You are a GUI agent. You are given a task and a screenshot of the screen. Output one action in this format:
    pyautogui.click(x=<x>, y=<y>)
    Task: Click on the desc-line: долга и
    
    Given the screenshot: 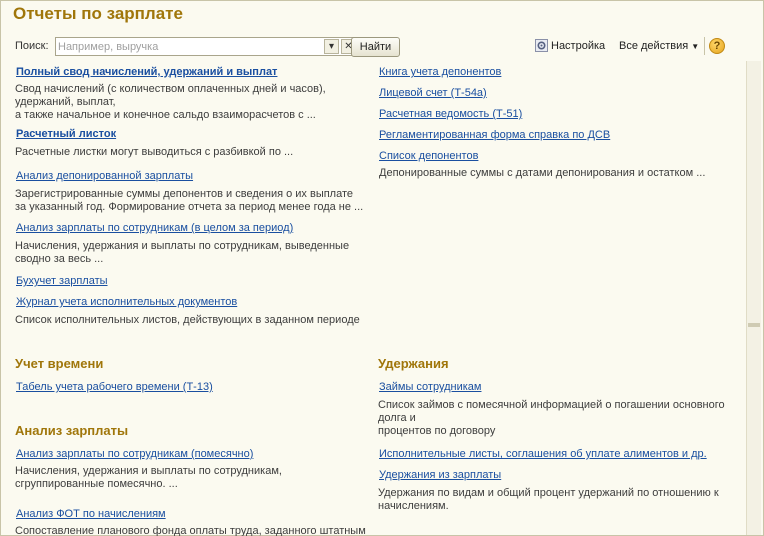 What is the action you would take?
    pyautogui.click(x=397, y=418)
    